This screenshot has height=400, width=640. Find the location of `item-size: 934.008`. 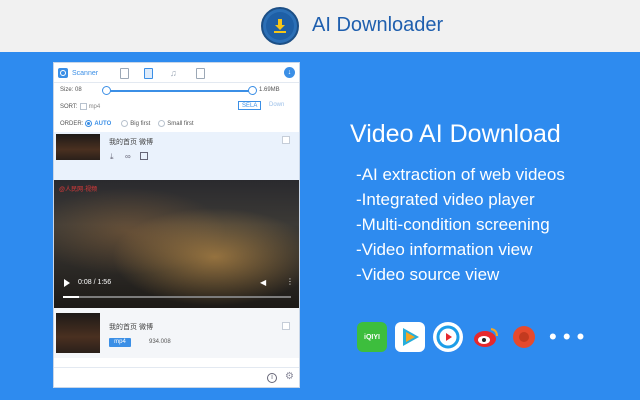

item-size: 934.008 is located at coordinates (160, 342).